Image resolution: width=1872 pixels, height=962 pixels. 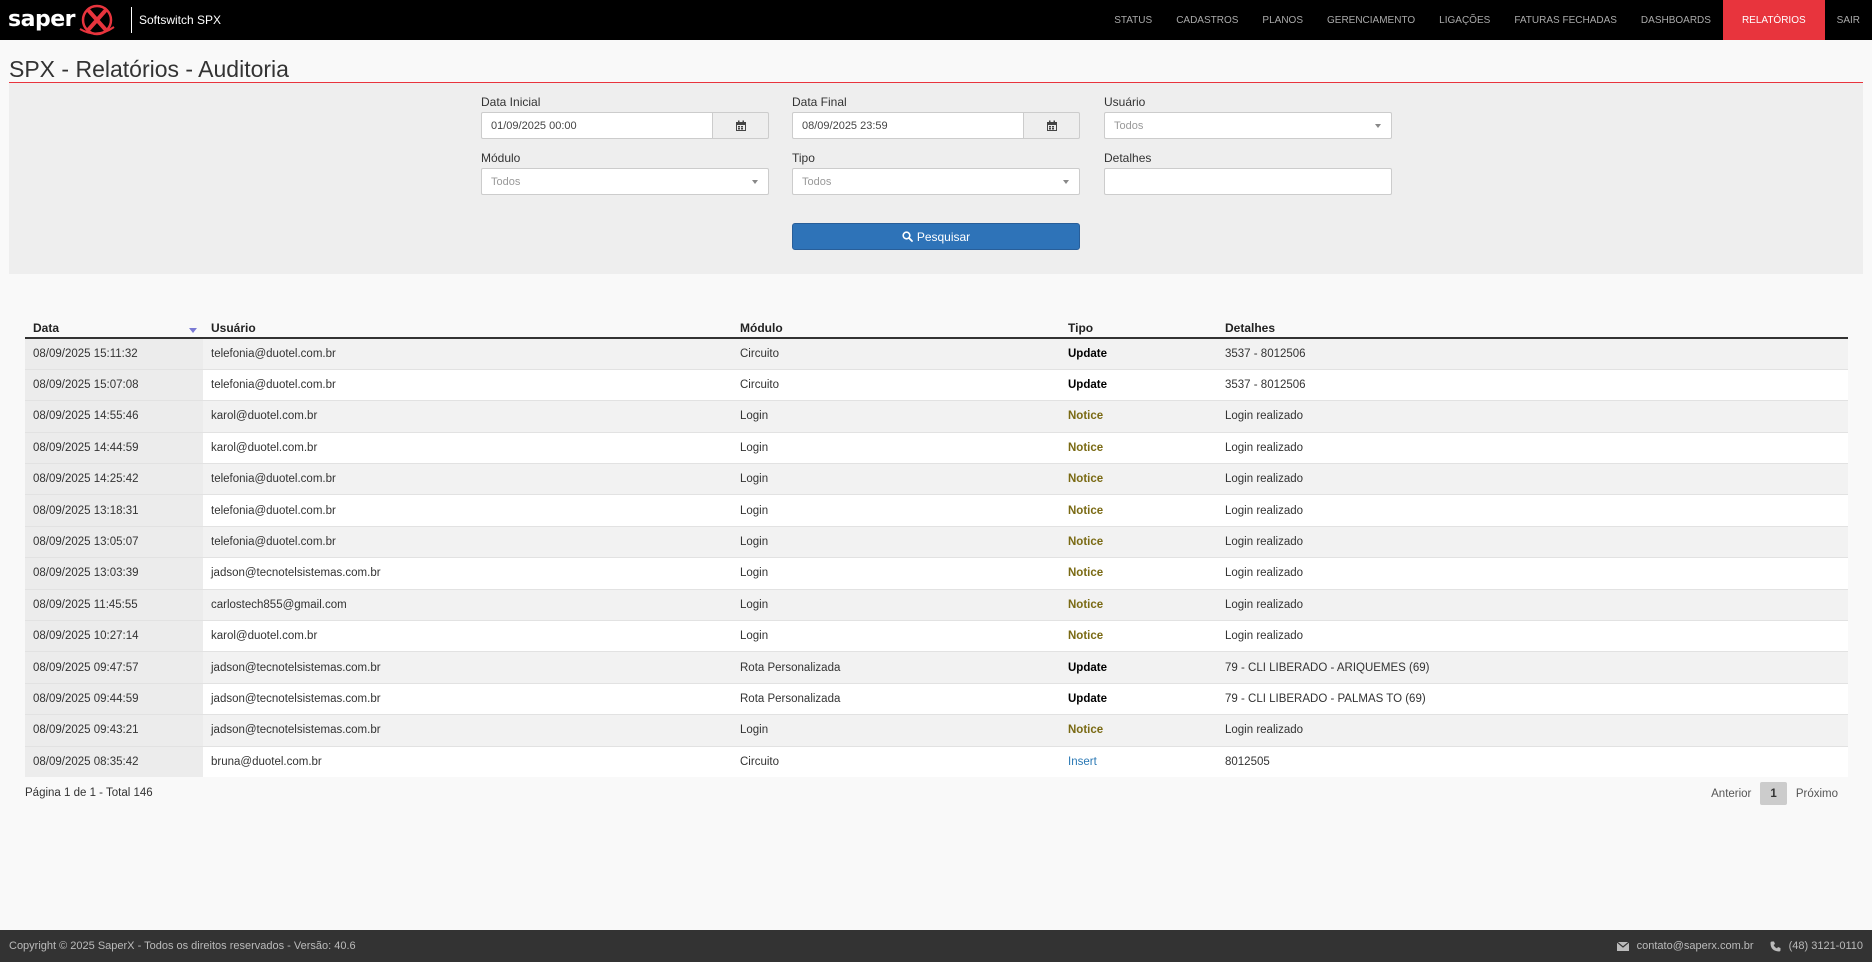 What do you see at coordinates (1138, 761) in the screenshot?
I see `cell-tipo: Insert` at bounding box center [1138, 761].